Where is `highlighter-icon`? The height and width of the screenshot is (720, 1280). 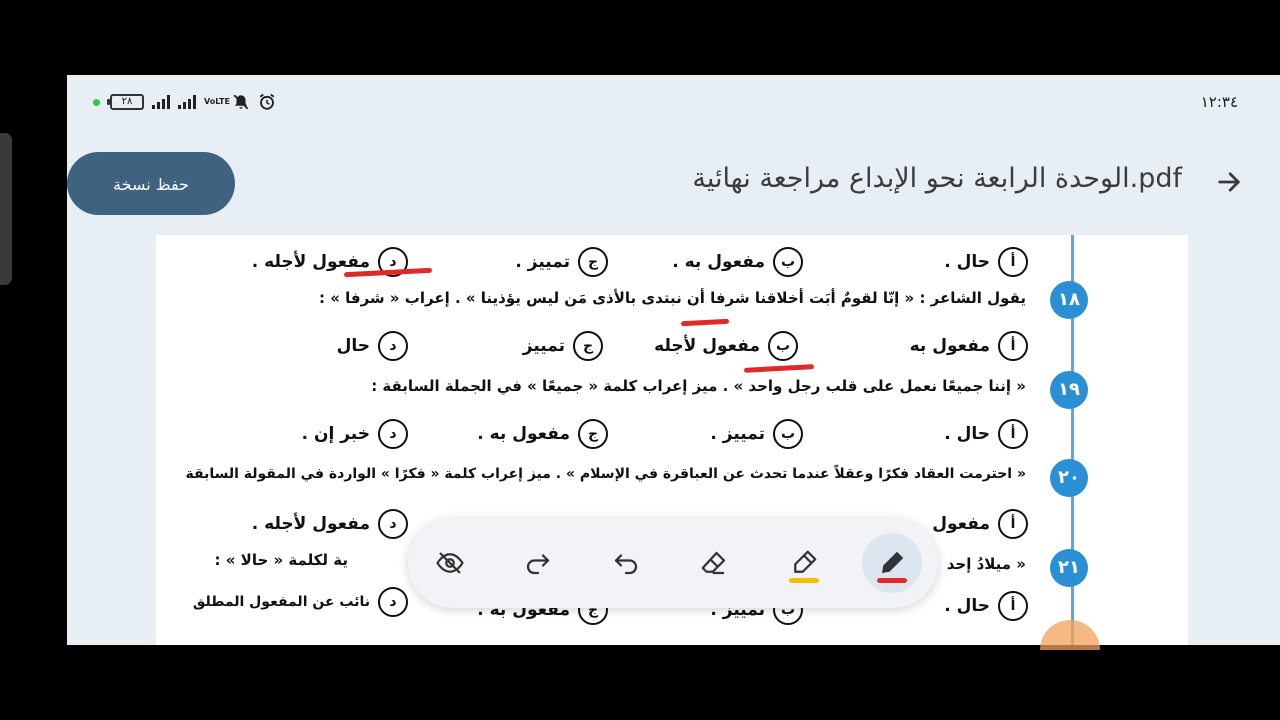 highlighter-icon is located at coordinates (805, 561).